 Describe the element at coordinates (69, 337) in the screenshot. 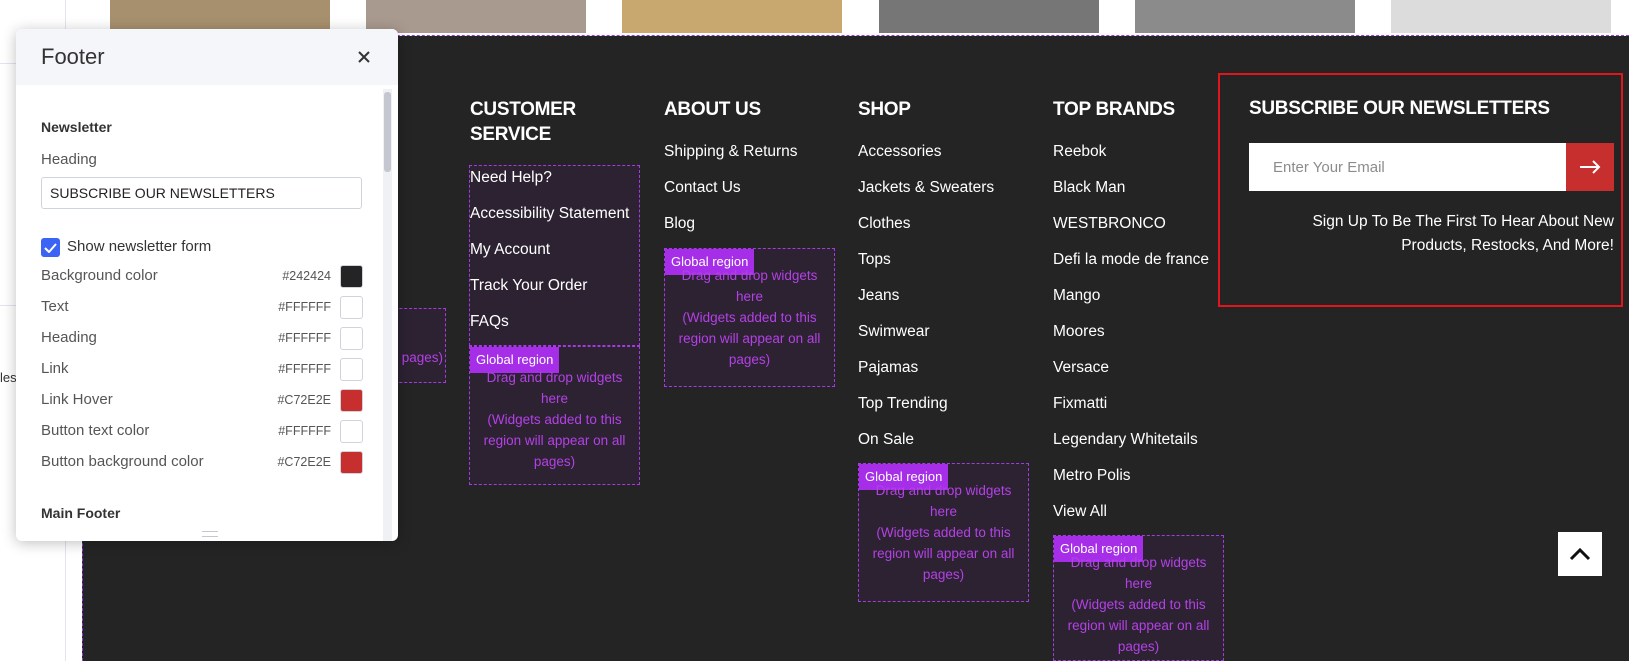

I see `color-setting-label: Heading` at that location.